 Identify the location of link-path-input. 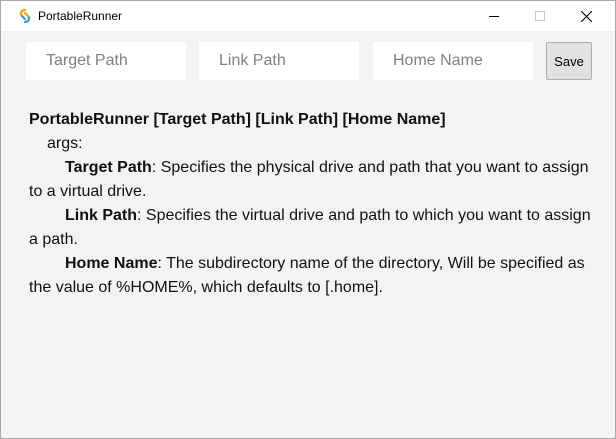
(279, 61).